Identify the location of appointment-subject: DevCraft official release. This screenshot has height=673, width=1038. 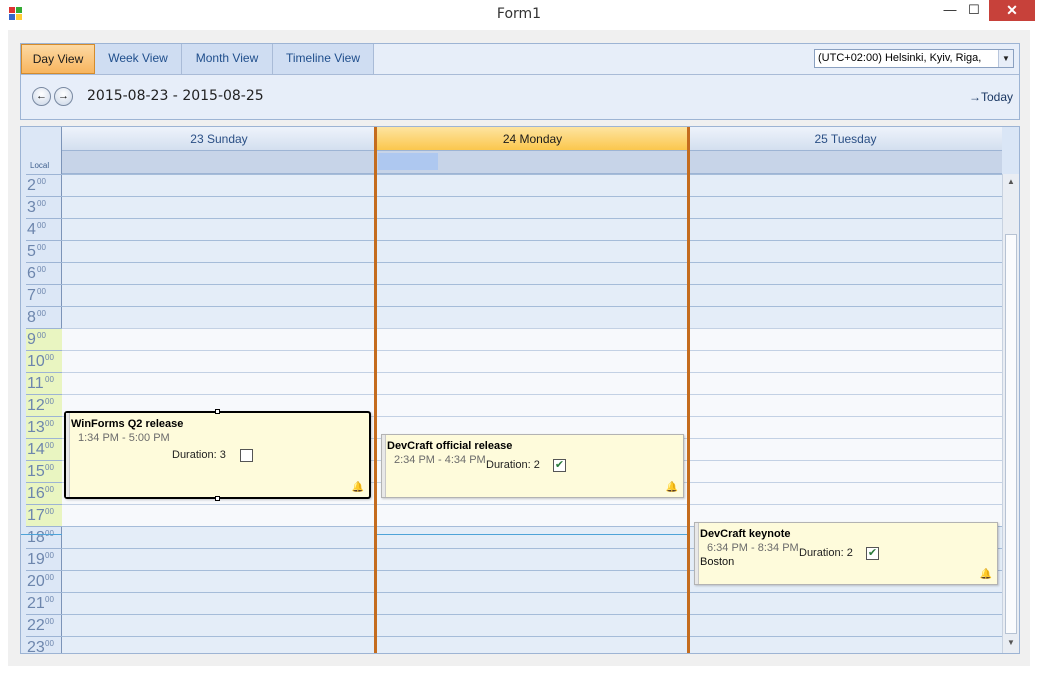
(450, 446).